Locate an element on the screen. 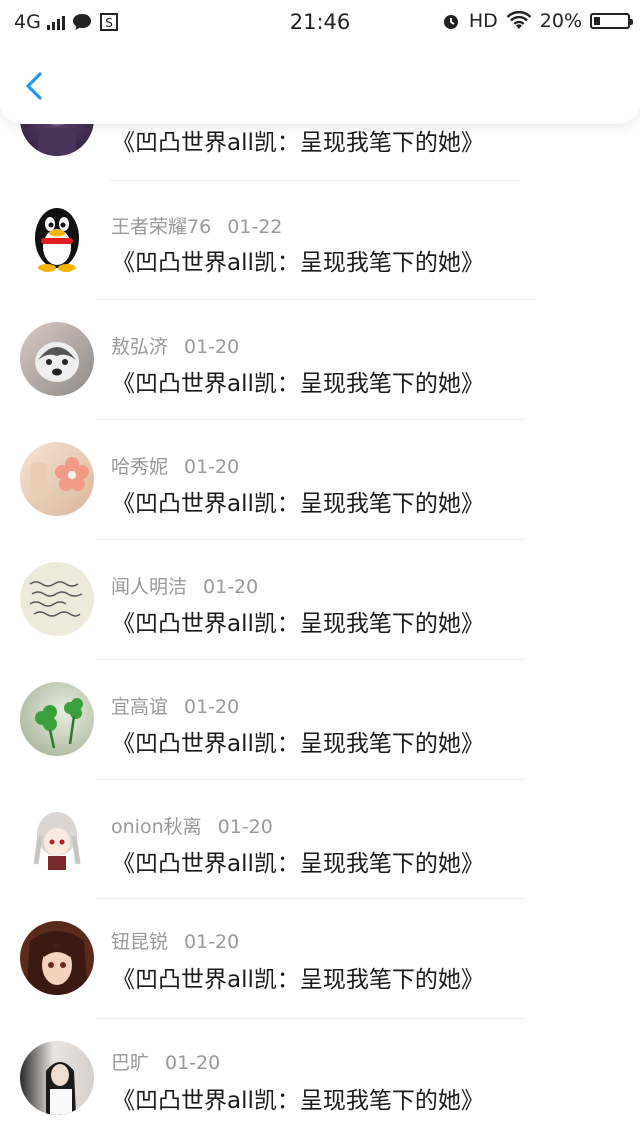  post-meta: 巴旷 01-20 is located at coordinates (165, 1061).